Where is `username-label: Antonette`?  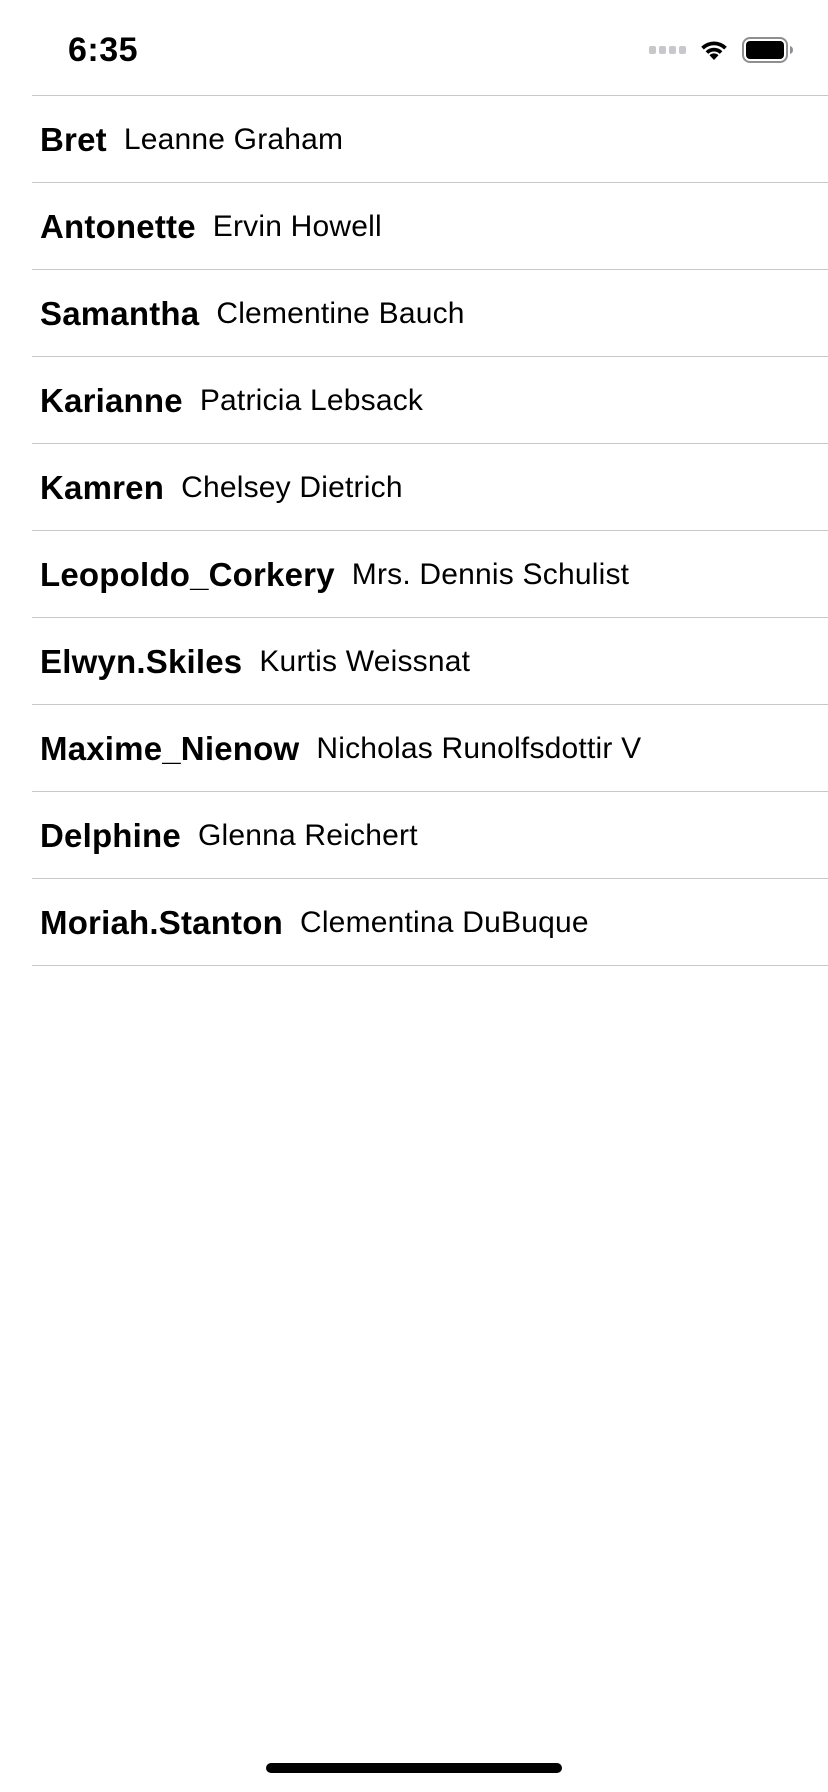
username-label: Antonette is located at coordinates (118, 226).